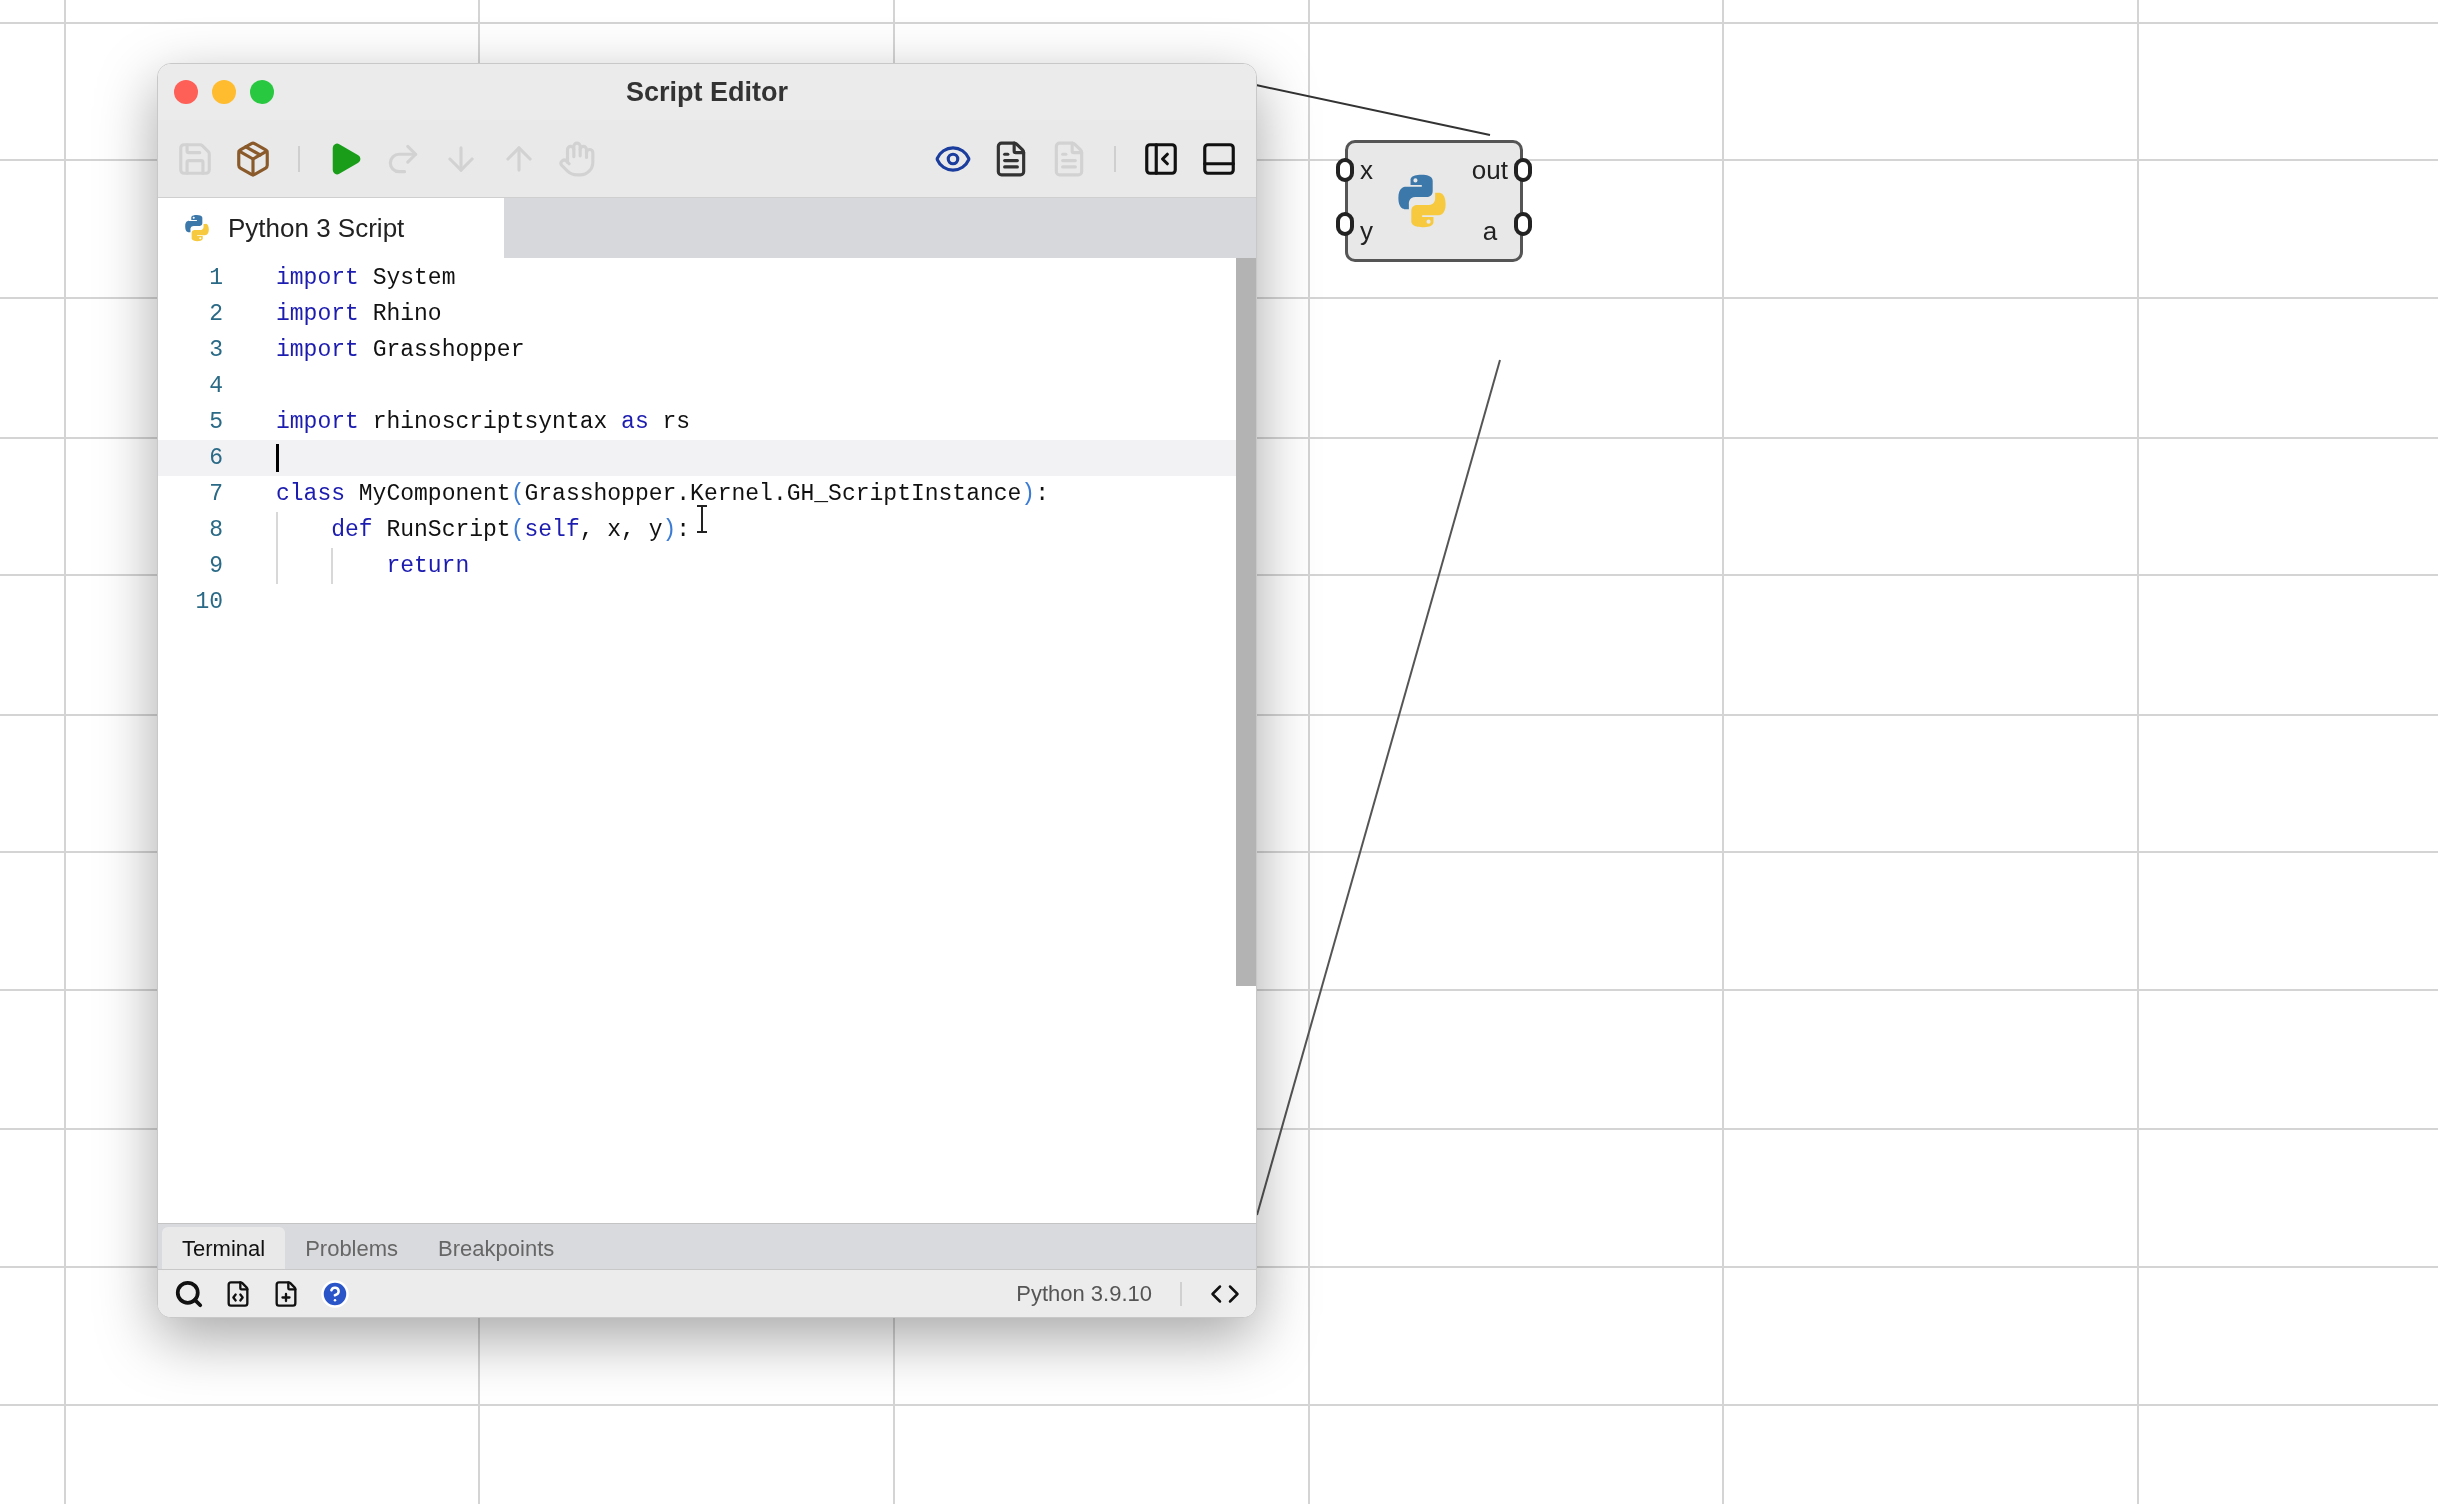  I want to click on search-icon, so click(189, 1293).